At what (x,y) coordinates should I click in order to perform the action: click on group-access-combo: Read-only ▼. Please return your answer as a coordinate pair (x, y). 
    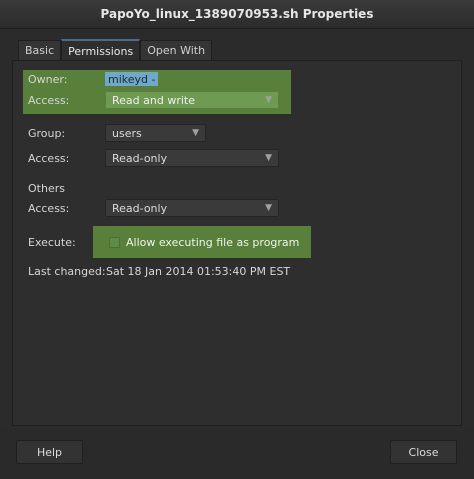
    Looking at the image, I should click on (192, 158).